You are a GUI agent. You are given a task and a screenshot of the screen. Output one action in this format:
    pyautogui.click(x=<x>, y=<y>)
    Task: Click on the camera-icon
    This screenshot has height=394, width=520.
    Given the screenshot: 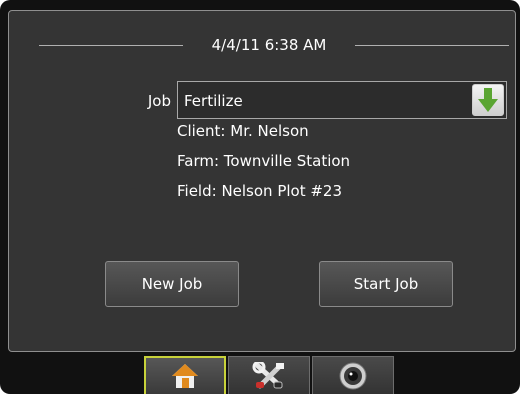 What is the action you would take?
    pyautogui.click(x=353, y=375)
    